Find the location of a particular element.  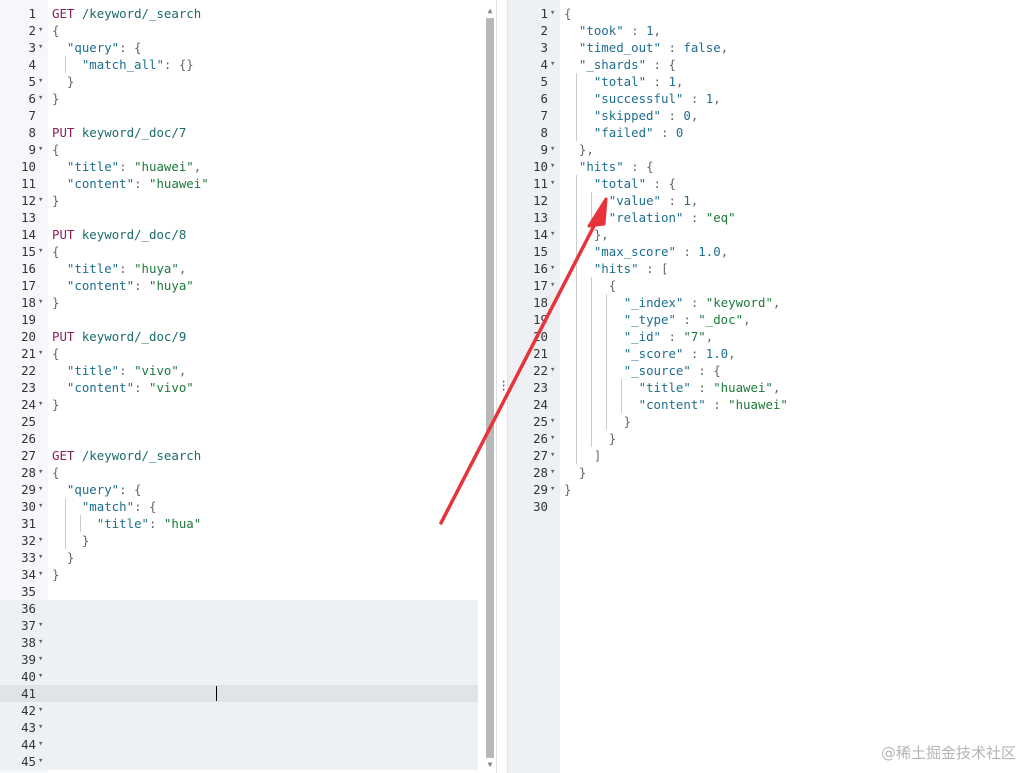

code-line: "_index" : "keyword", is located at coordinates (672, 302).